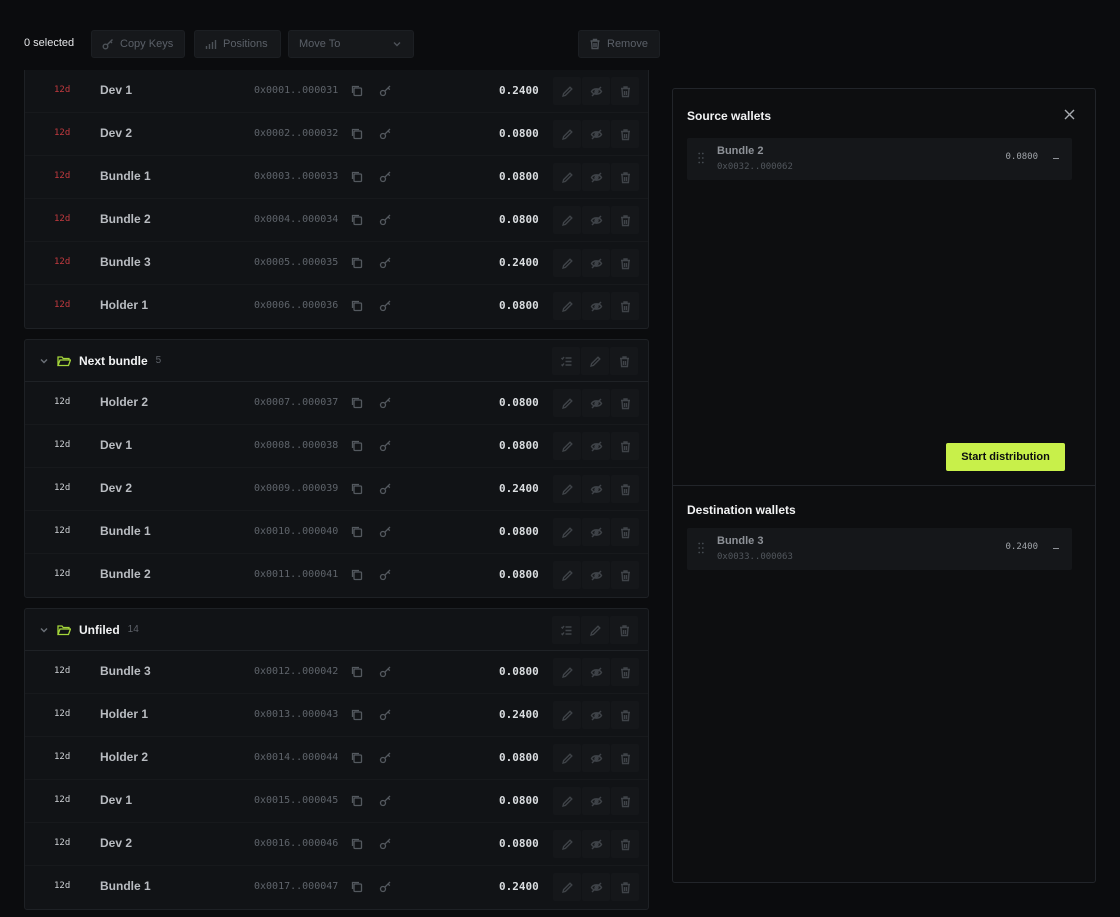 The height and width of the screenshot is (917, 1120). I want to click on source-wallet-item: Bundle 2 0x0032..000062 0.0800, so click(879, 159).